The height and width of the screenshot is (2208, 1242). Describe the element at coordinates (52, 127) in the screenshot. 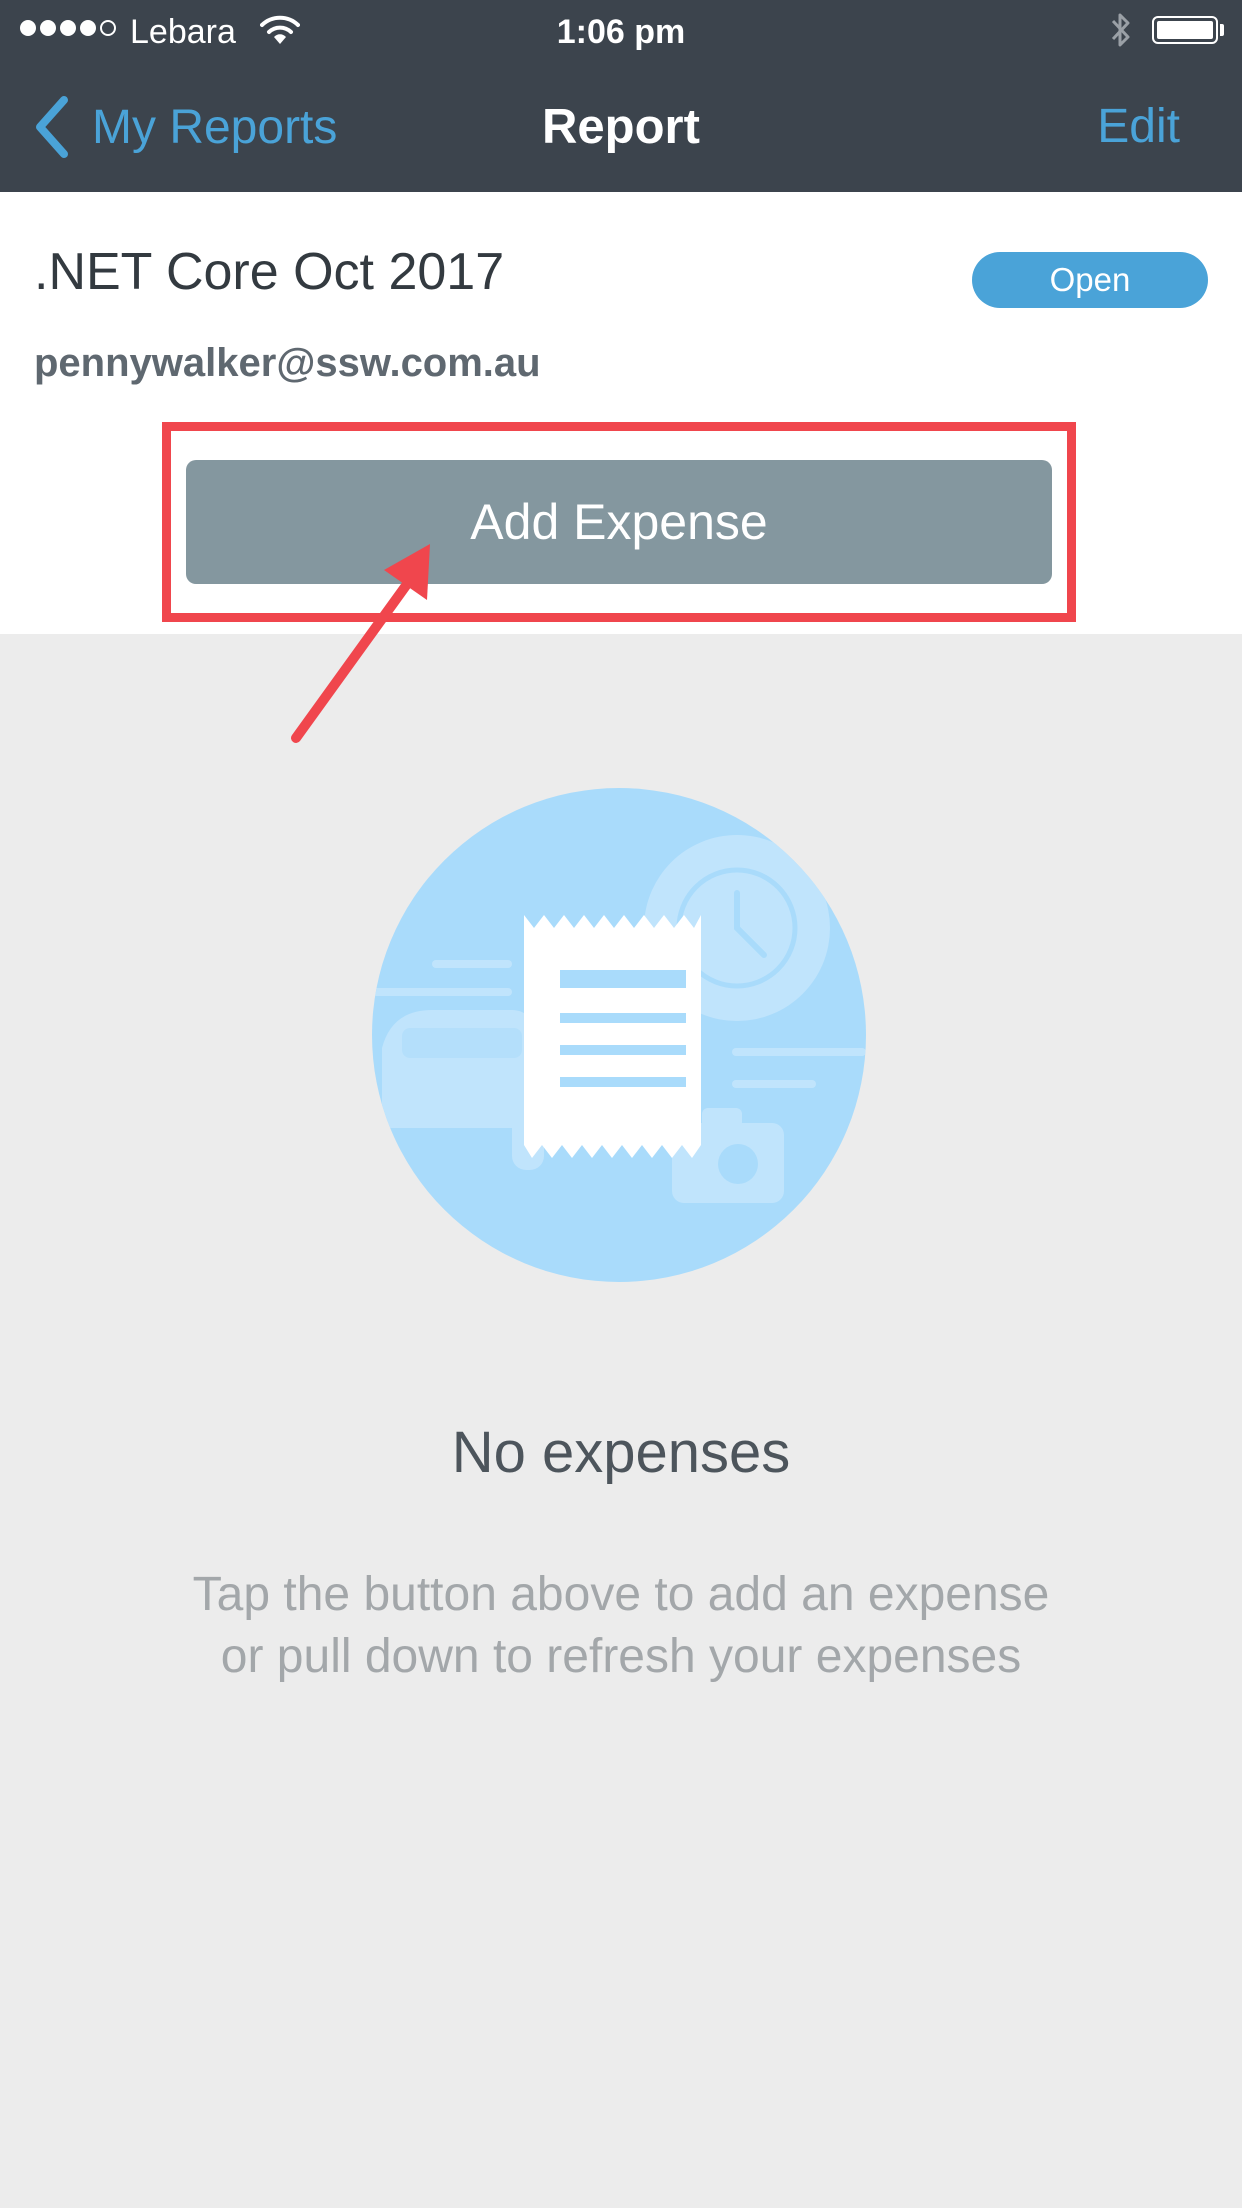

I see `chevron-left-icon` at that location.